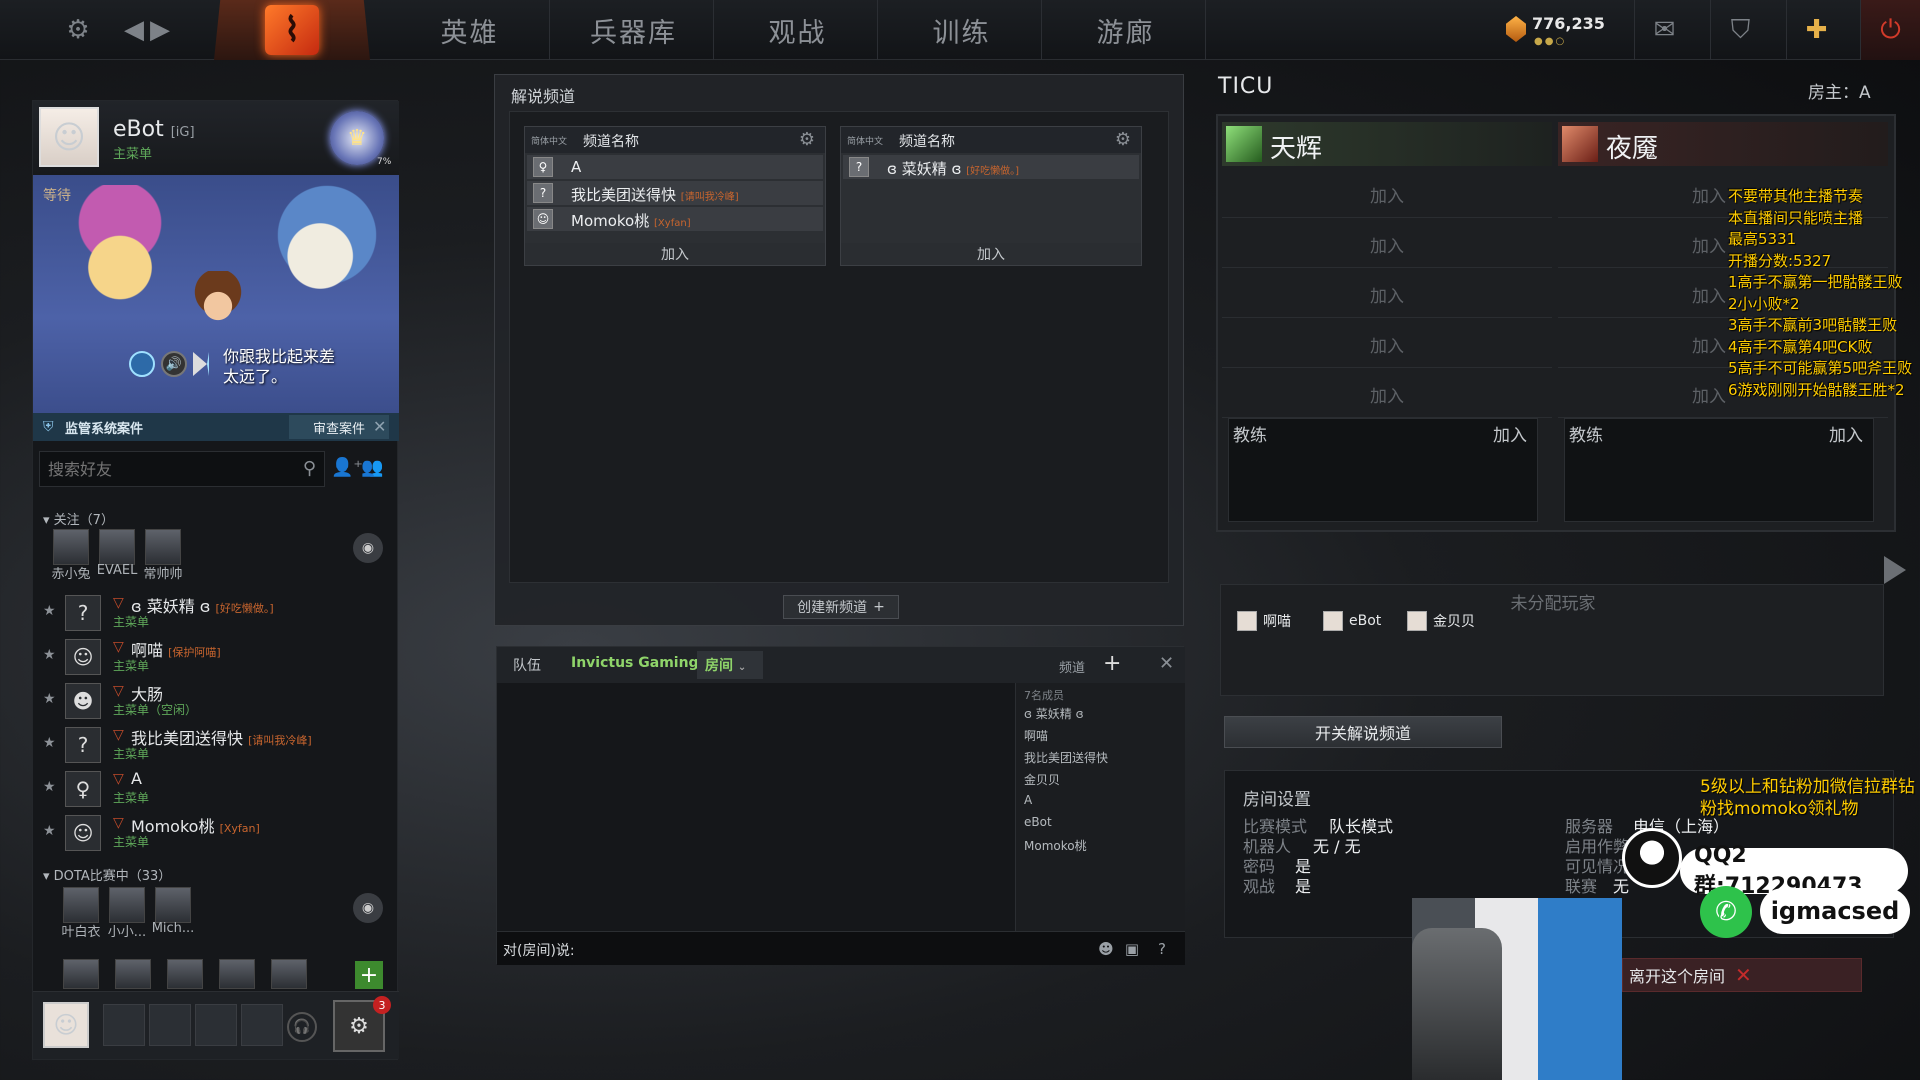 Image resolution: width=1920 pixels, height=1080 pixels. What do you see at coordinates (1132, 949) in the screenshot?
I see `card-icon: ▣` at bounding box center [1132, 949].